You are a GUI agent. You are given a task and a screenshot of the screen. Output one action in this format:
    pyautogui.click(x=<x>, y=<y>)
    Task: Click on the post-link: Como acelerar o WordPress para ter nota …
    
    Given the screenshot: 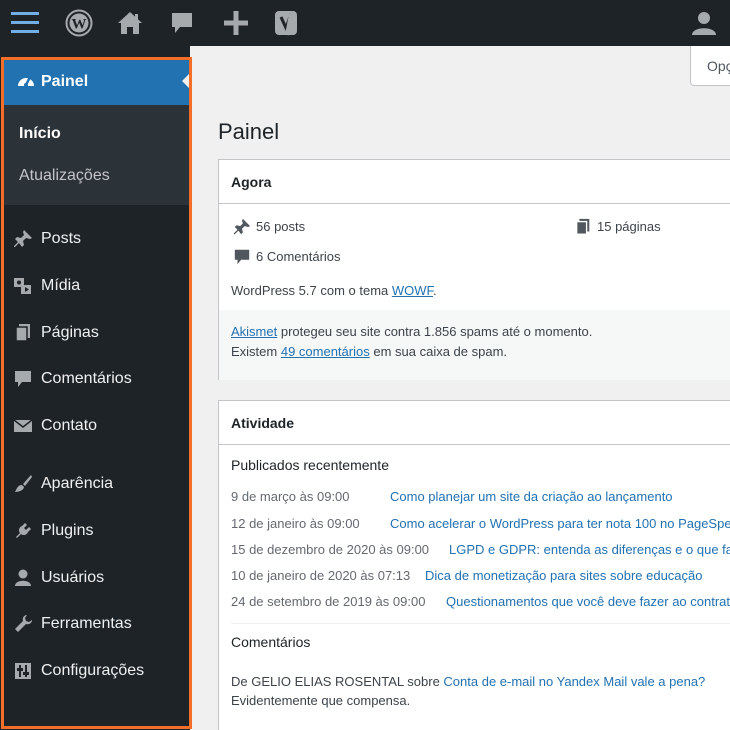 What is the action you would take?
    pyautogui.click(x=560, y=523)
    